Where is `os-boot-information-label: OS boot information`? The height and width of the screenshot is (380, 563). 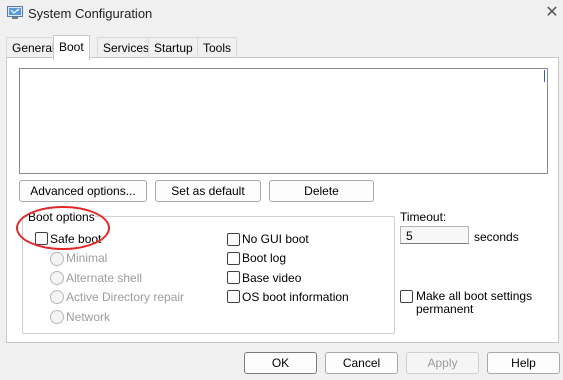
os-boot-information-label: OS boot information is located at coordinates (295, 297).